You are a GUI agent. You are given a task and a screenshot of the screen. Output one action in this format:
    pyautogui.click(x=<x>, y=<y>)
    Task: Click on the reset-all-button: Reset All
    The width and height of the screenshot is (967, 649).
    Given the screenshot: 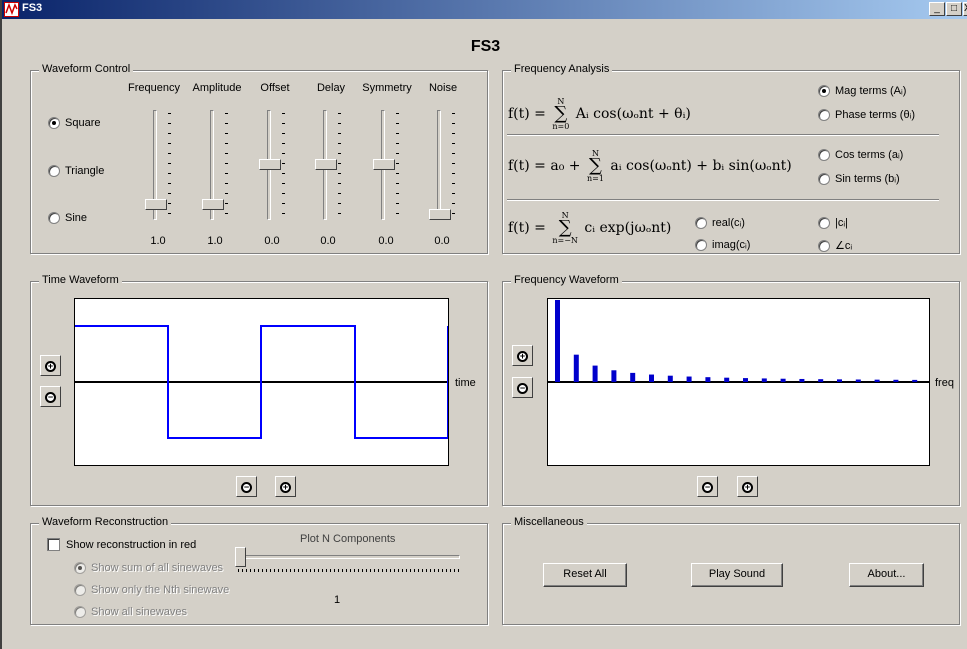 What is the action you would take?
    pyautogui.click(x=585, y=575)
    